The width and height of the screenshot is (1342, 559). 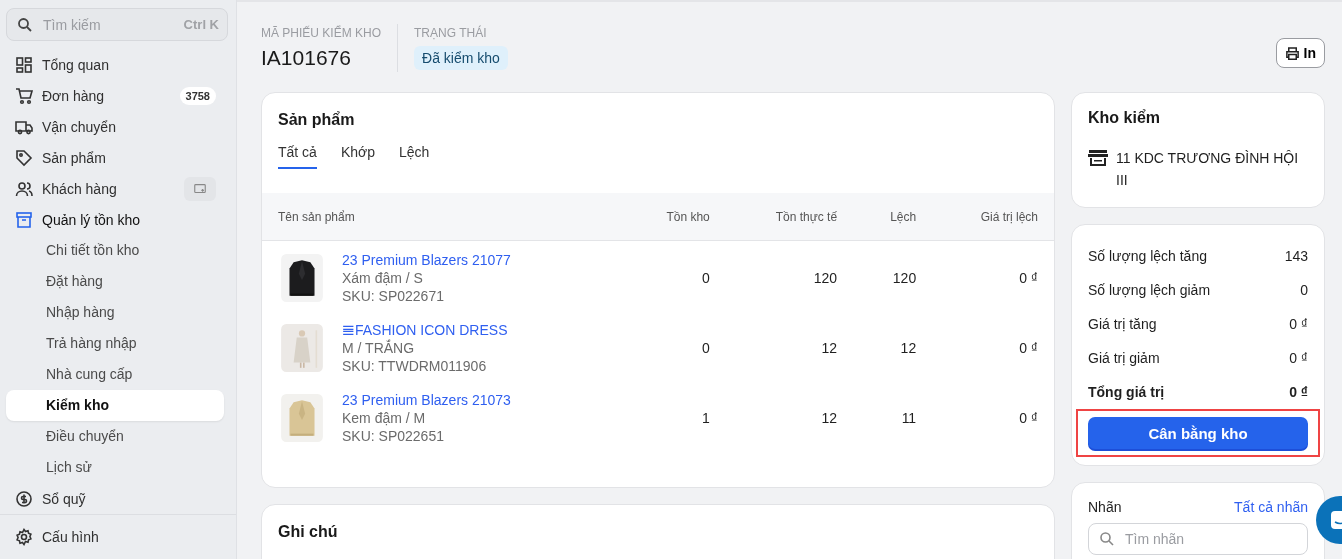 What do you see at coordinates (24, 188) in the screenshot?
I see `users-icon` at bounding box center [24, 188].